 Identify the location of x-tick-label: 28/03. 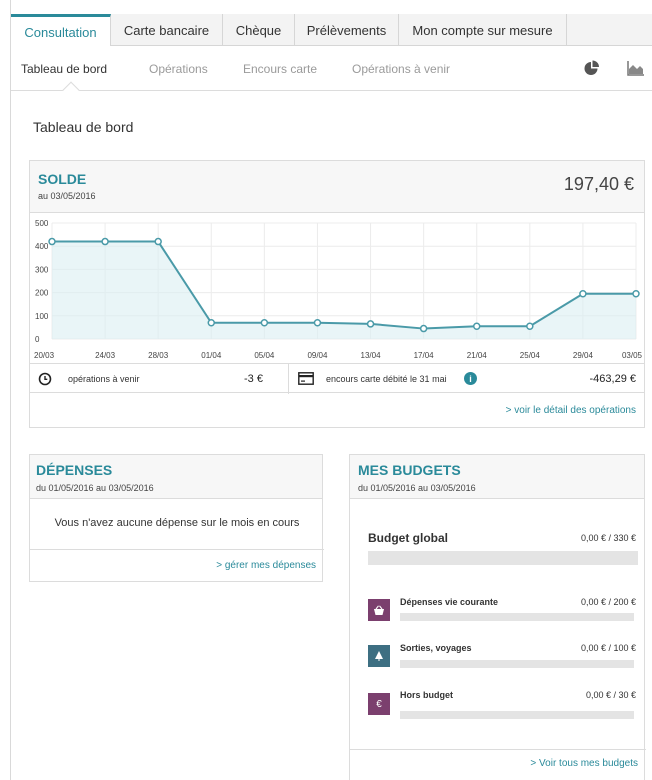
(158, 355).